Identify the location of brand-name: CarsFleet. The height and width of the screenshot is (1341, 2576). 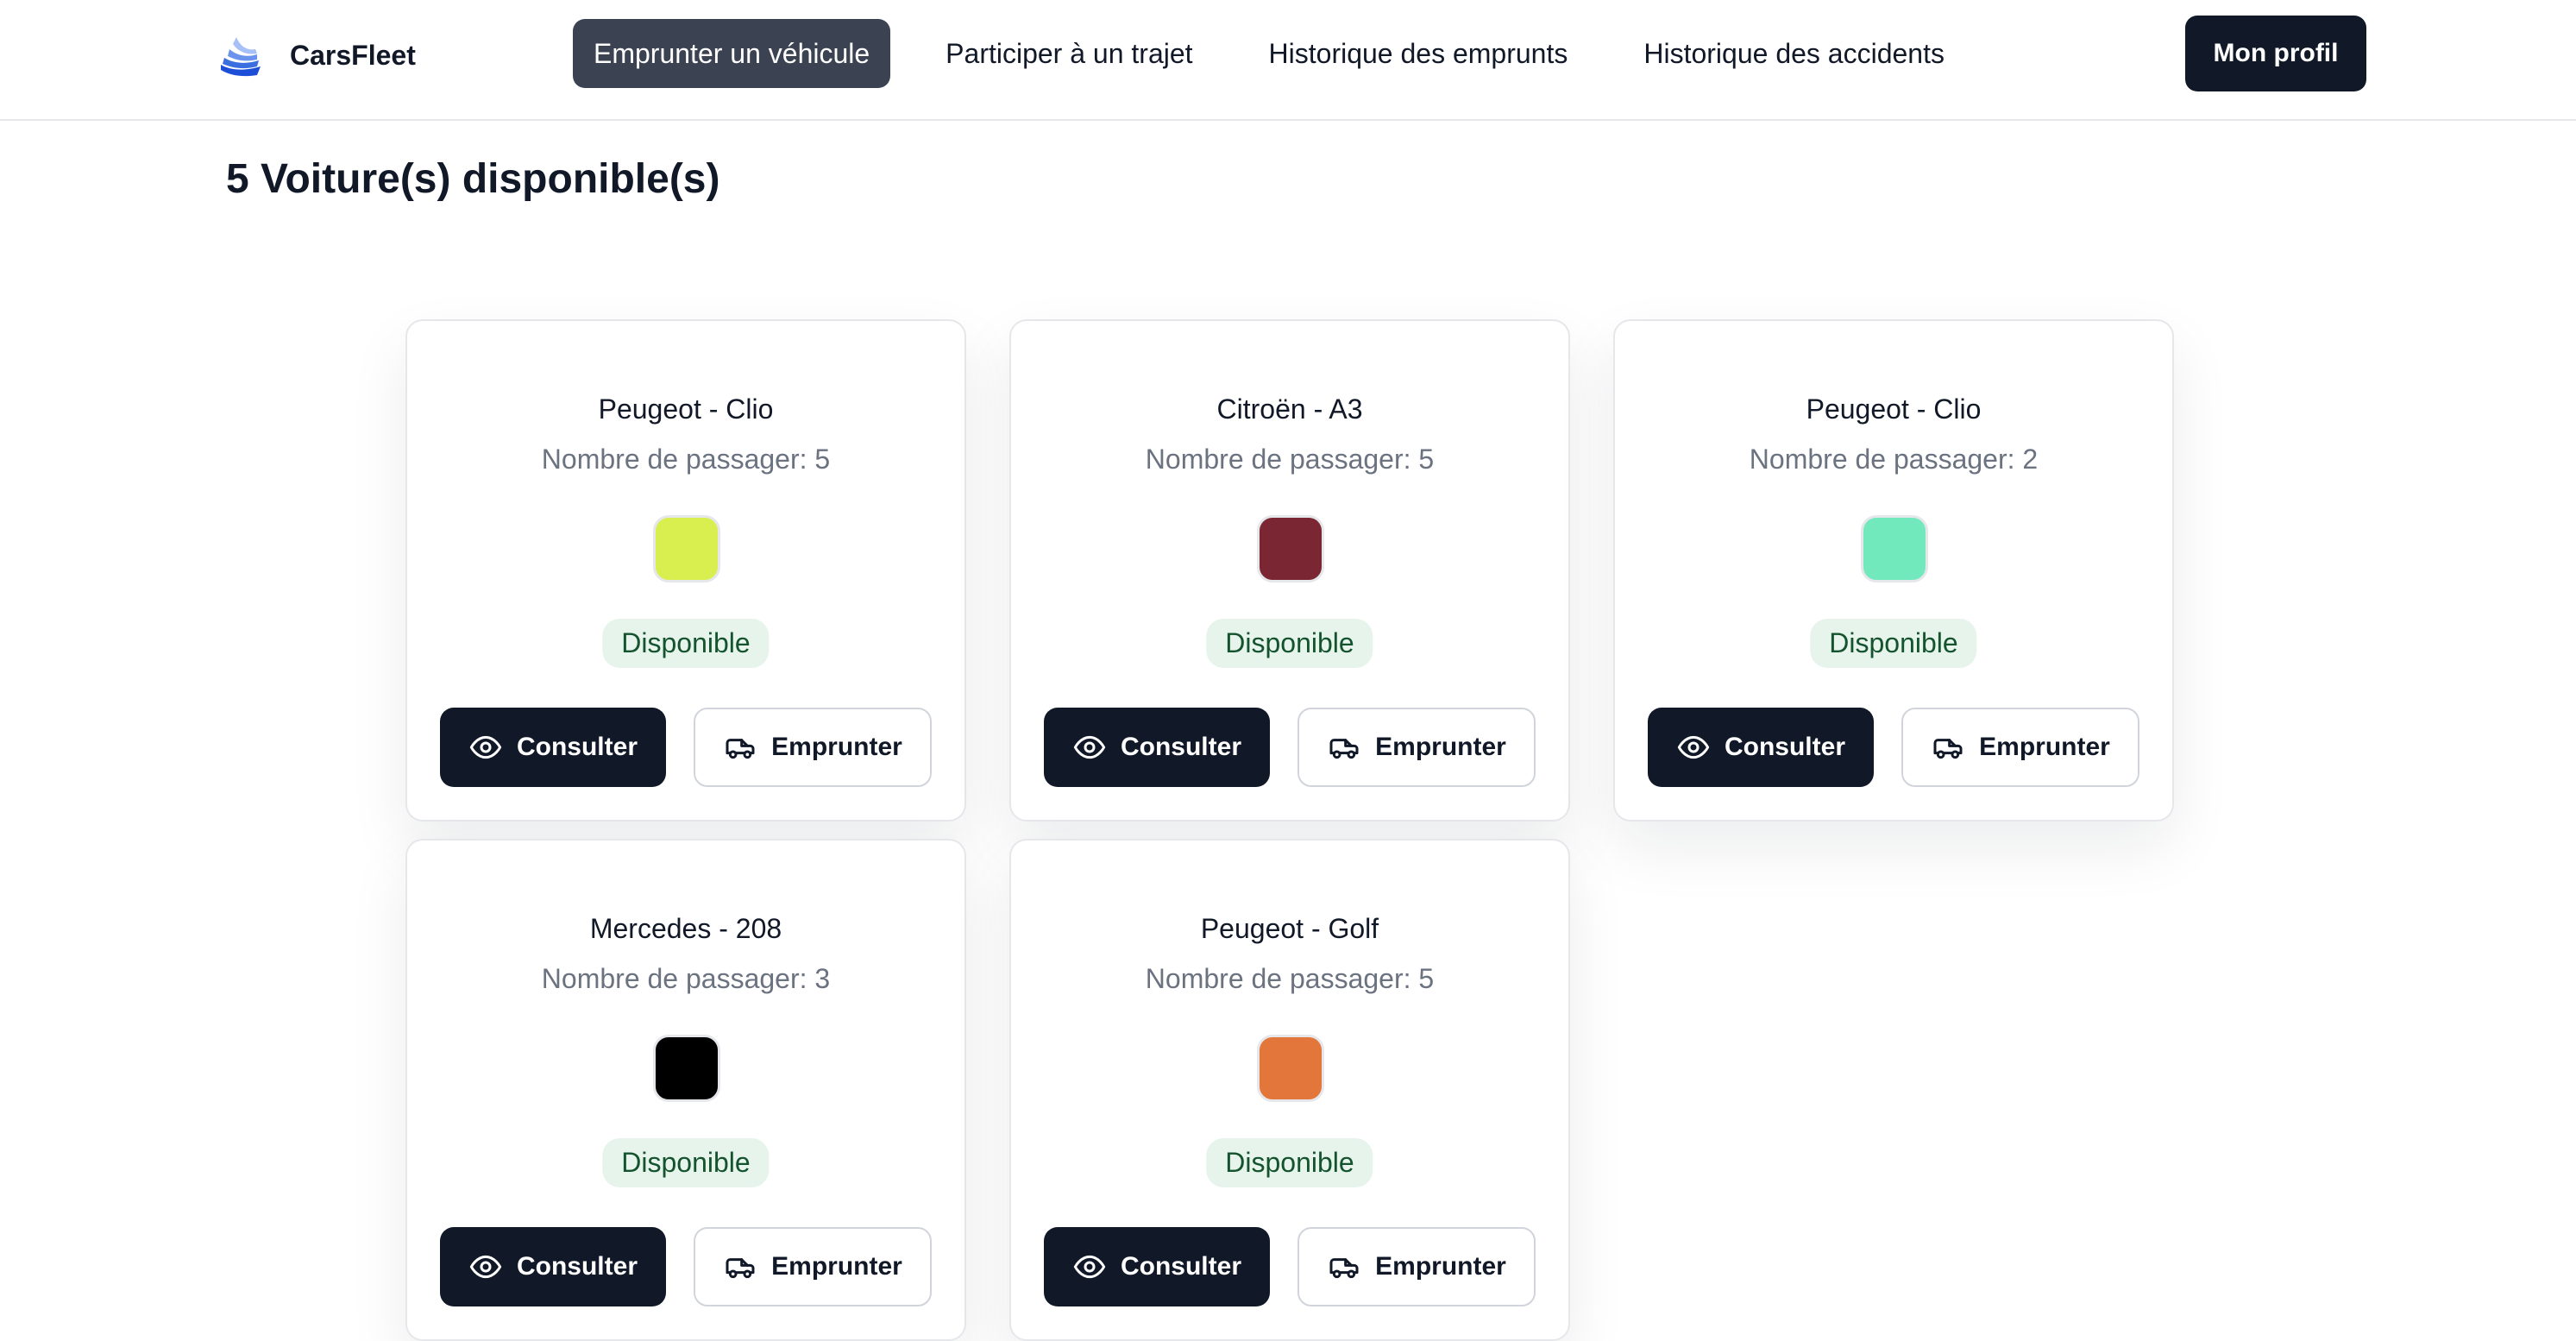
(353, 55).